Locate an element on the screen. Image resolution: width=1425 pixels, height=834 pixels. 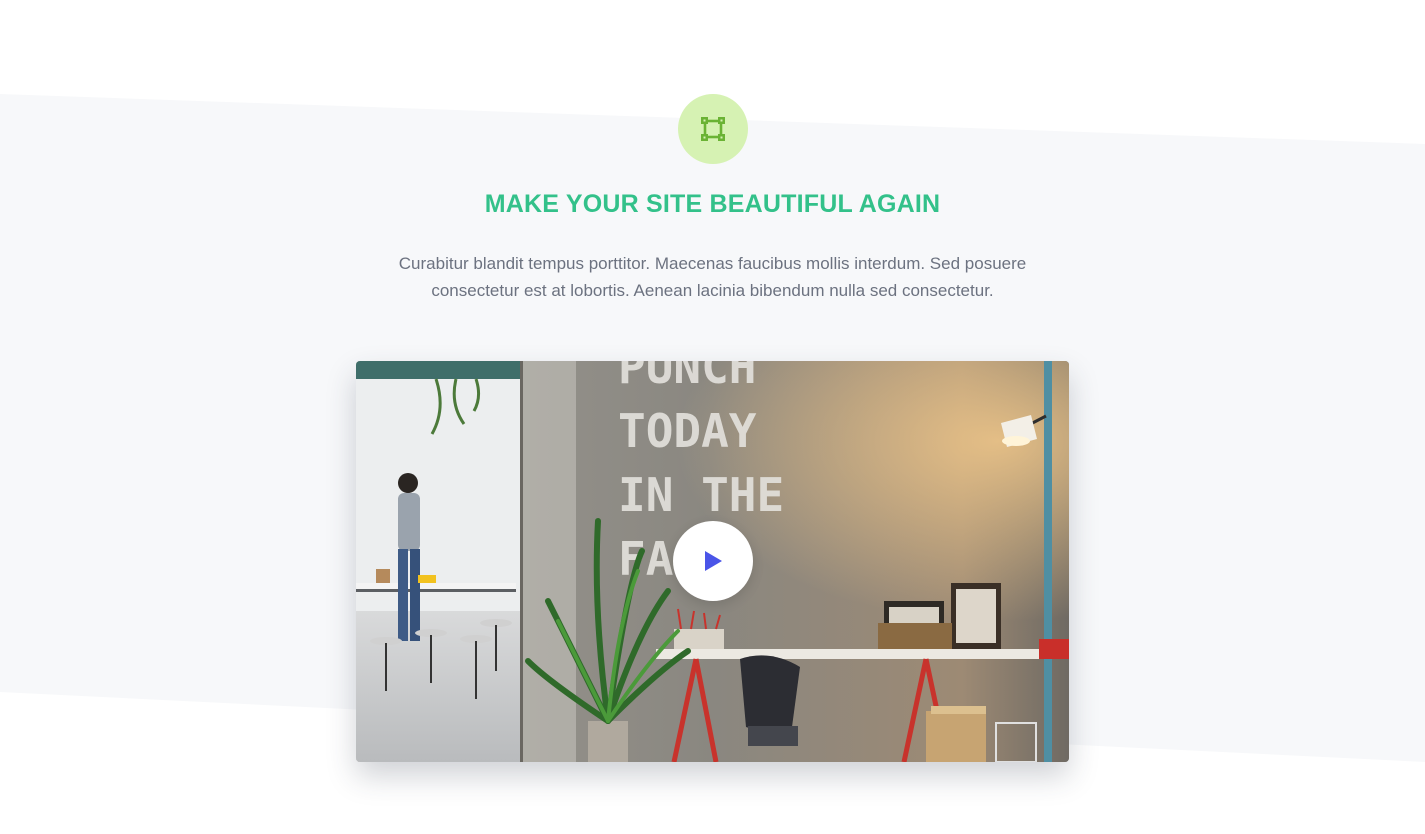
section-title: MAKE YOUR SITE BEAUTIFUL AGAIN is located at coordinates (712, 204).